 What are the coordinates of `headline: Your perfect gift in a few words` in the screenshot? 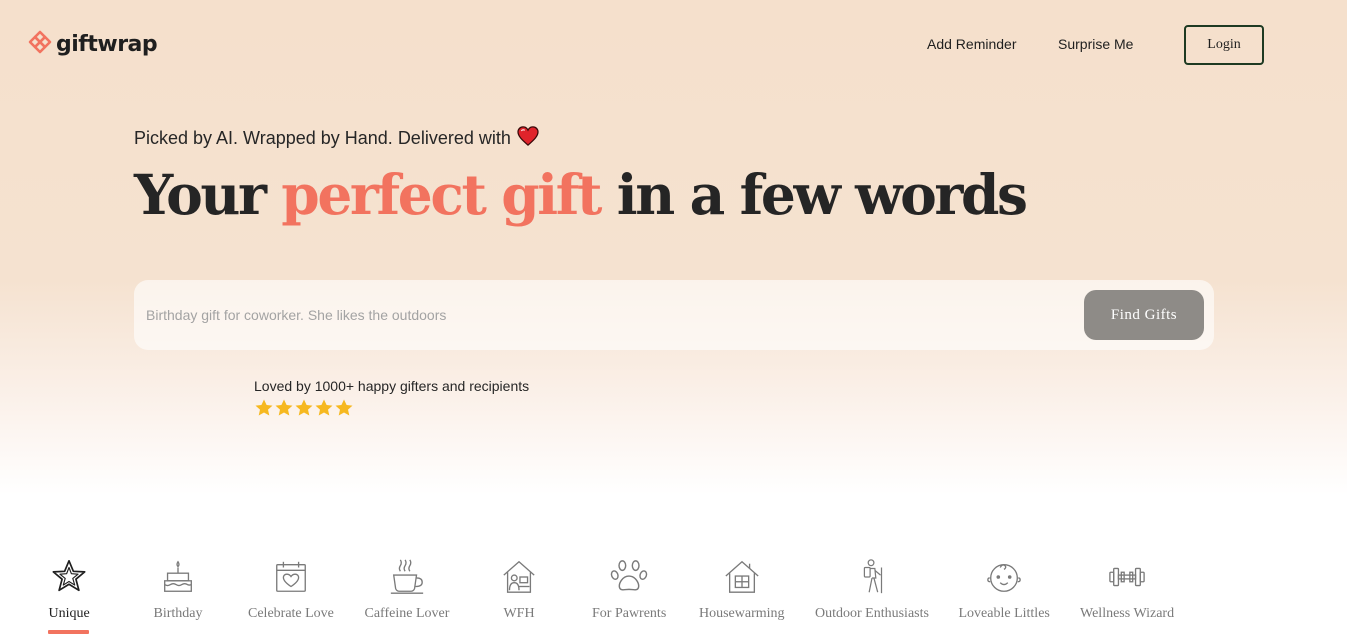 It's located at (581, 194).